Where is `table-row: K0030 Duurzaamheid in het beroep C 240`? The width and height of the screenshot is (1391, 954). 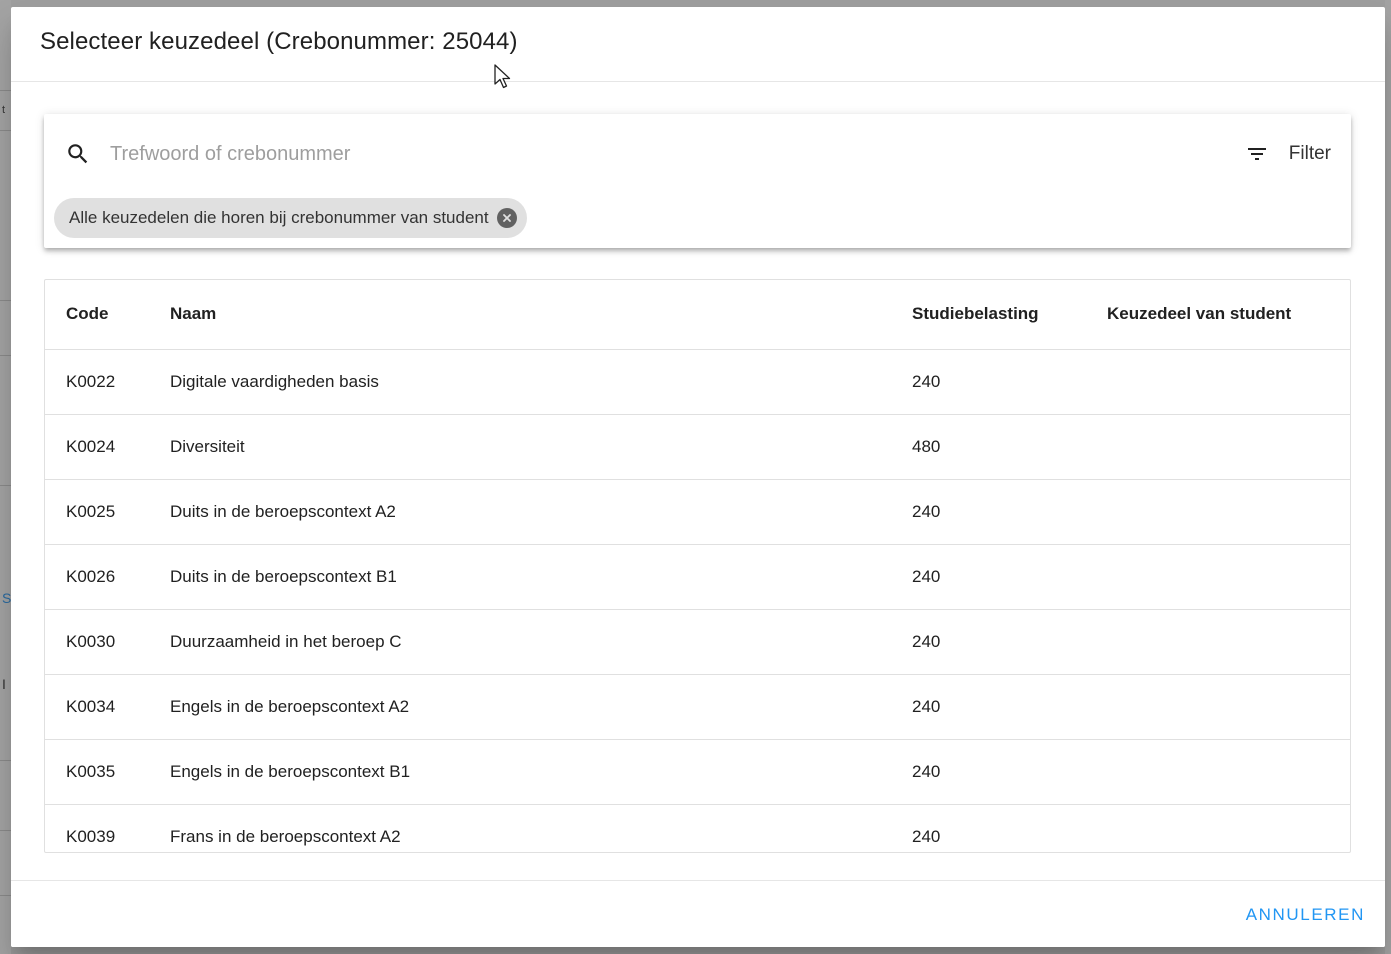
table-row: K0030 Duurzaamheid in het beroep C 240 is located at coordinates (697, 641).